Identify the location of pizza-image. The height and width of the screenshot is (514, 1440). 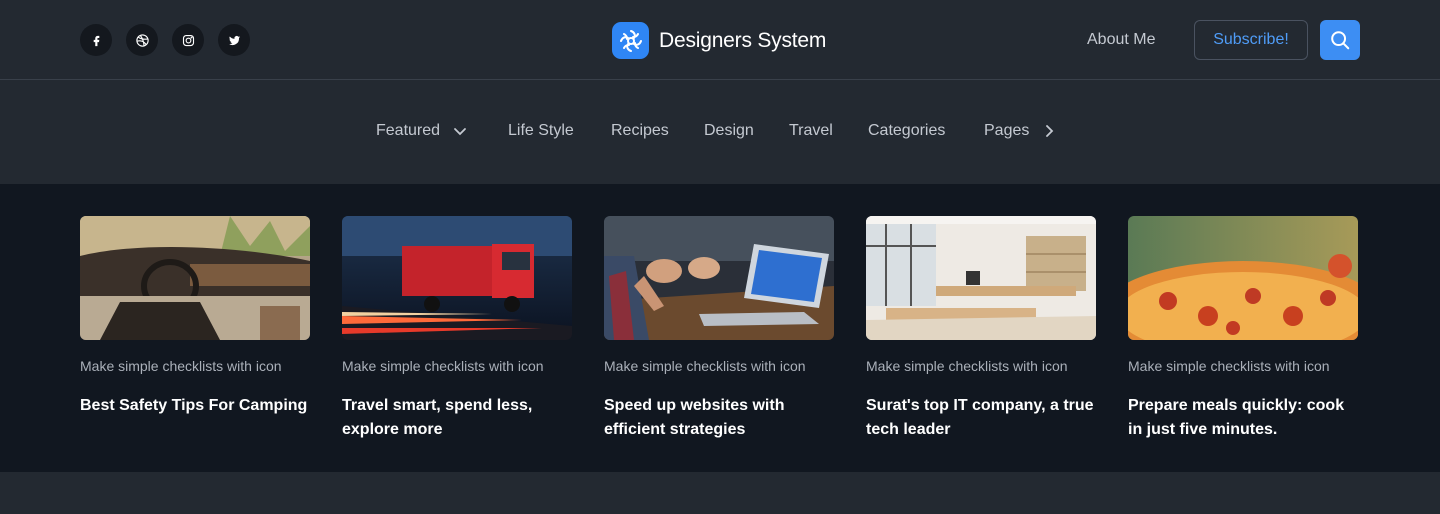
(1243, 278).